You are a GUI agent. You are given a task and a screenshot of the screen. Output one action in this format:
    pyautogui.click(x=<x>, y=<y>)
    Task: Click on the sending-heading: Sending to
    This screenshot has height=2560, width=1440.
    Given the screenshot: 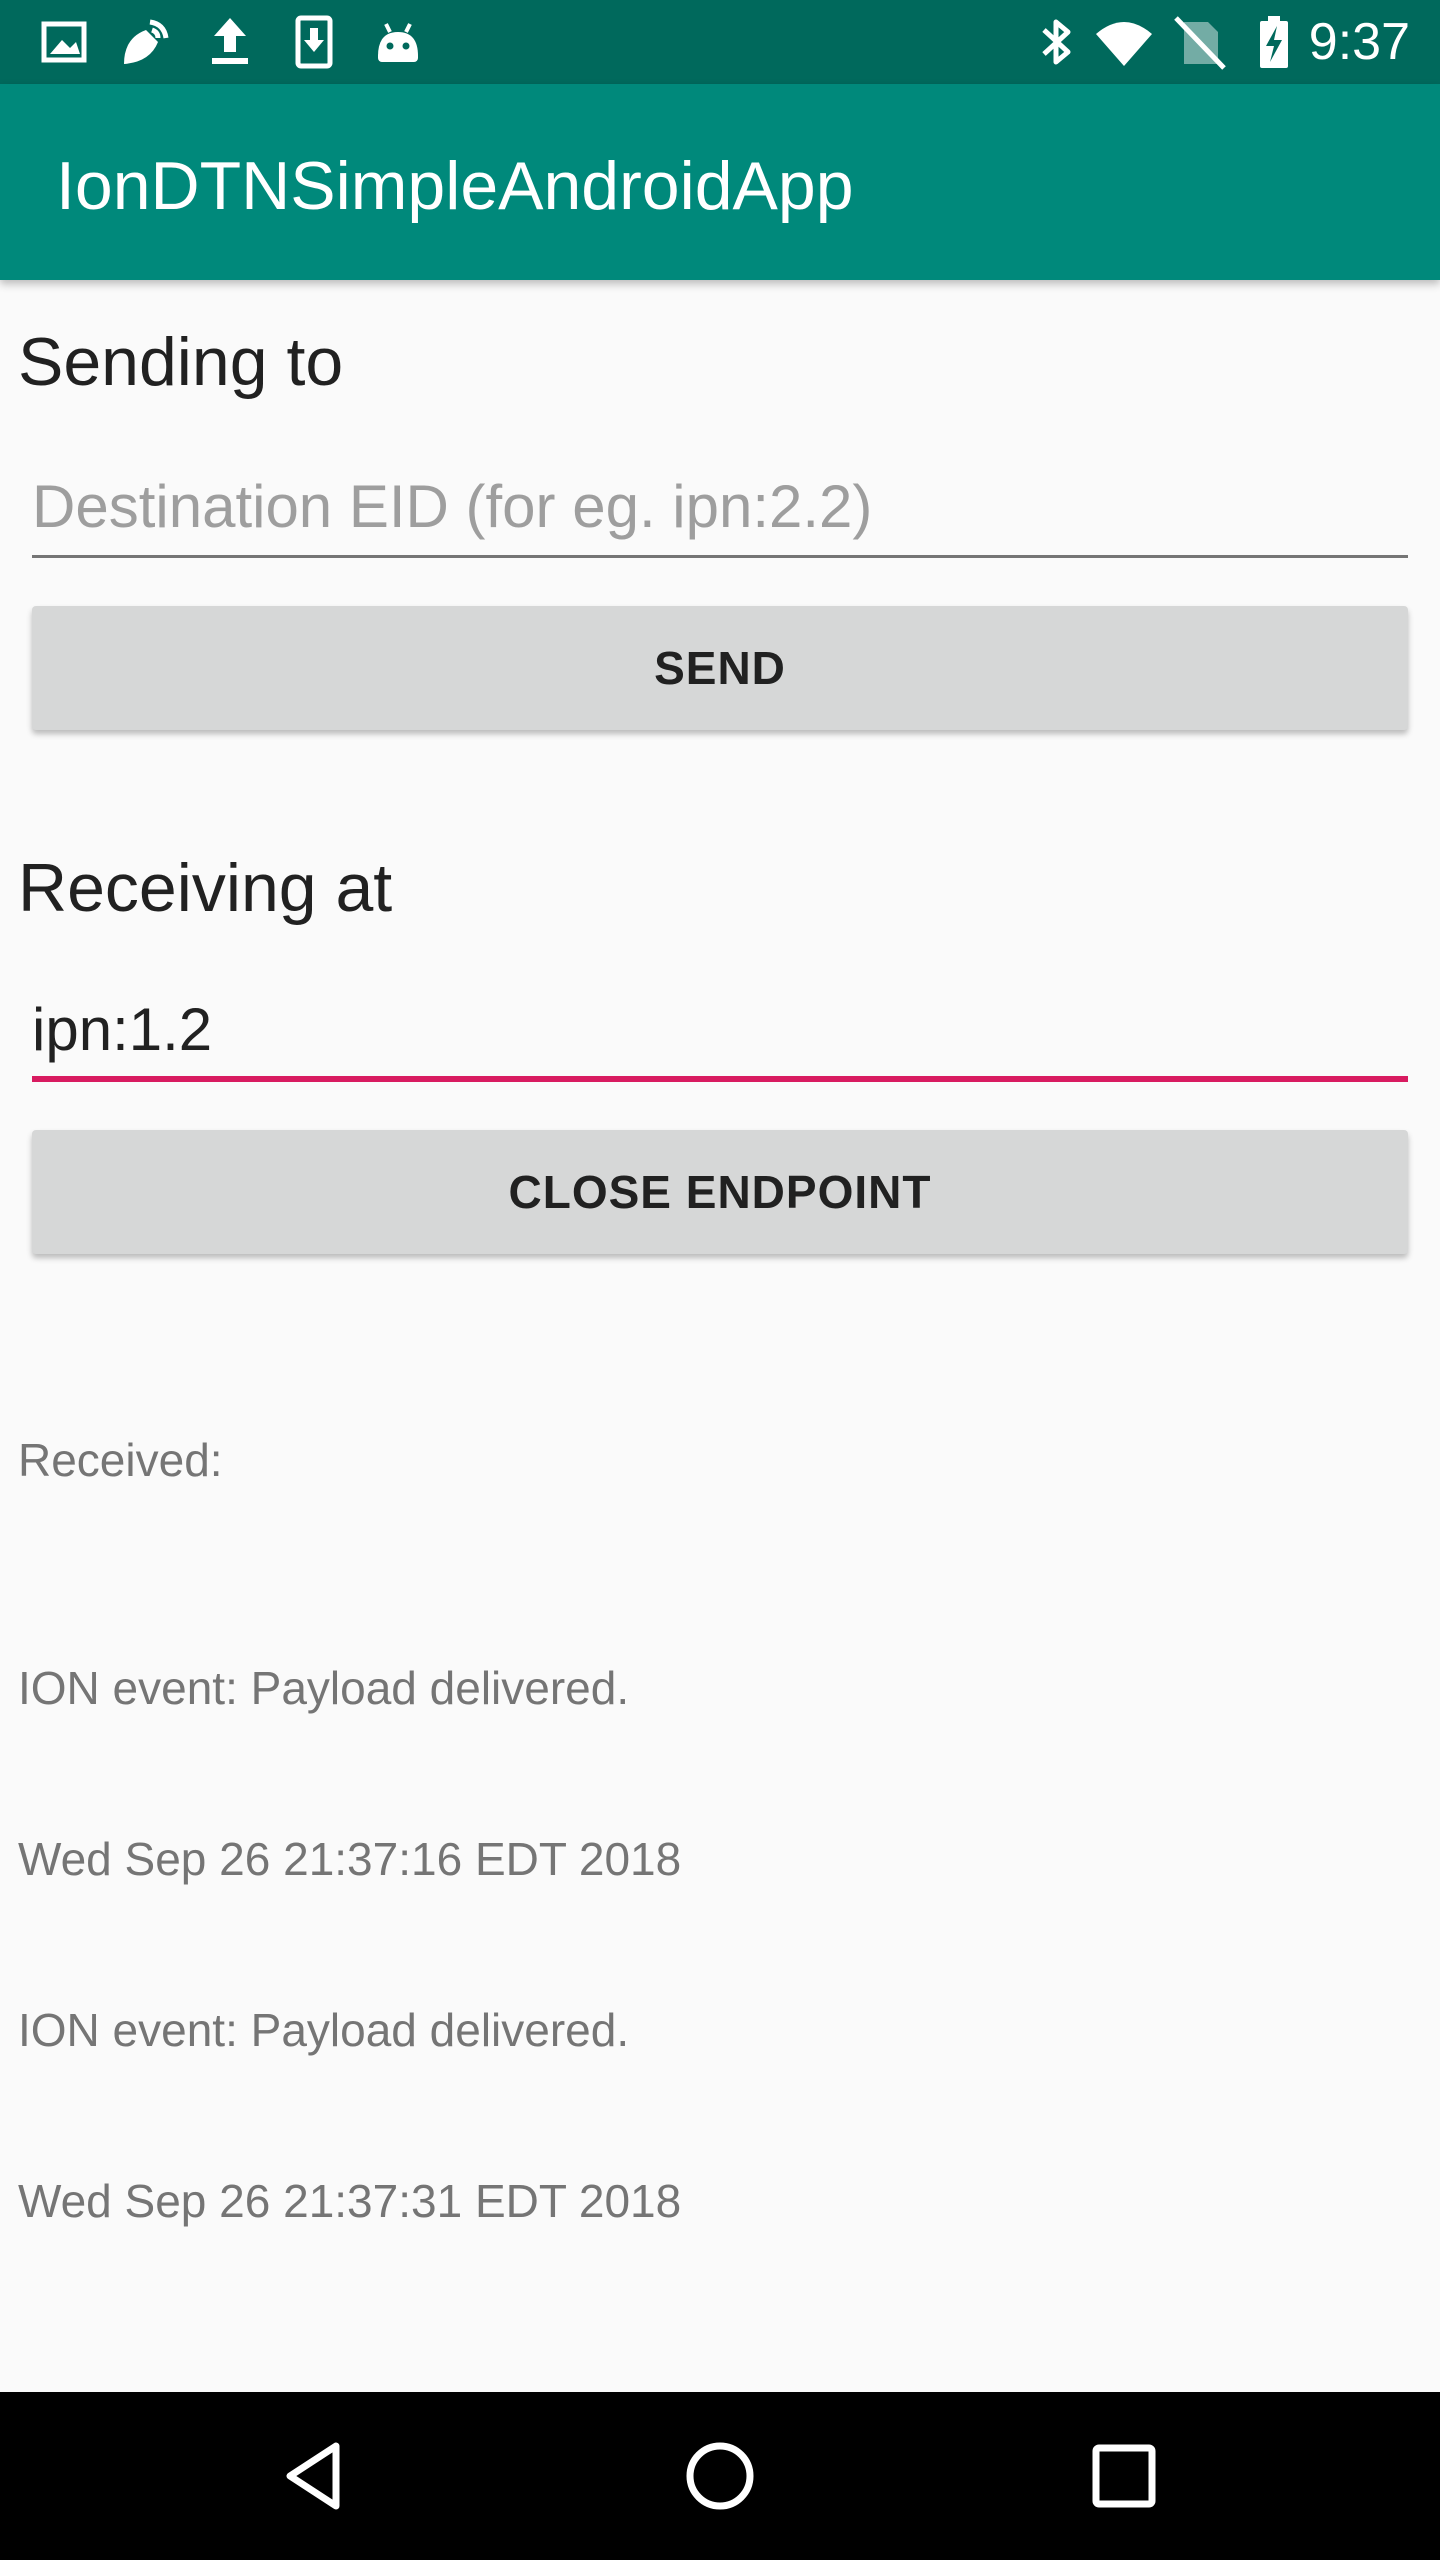 What is the action you would take?
    pyautogui.click(x=181, y=362)
    